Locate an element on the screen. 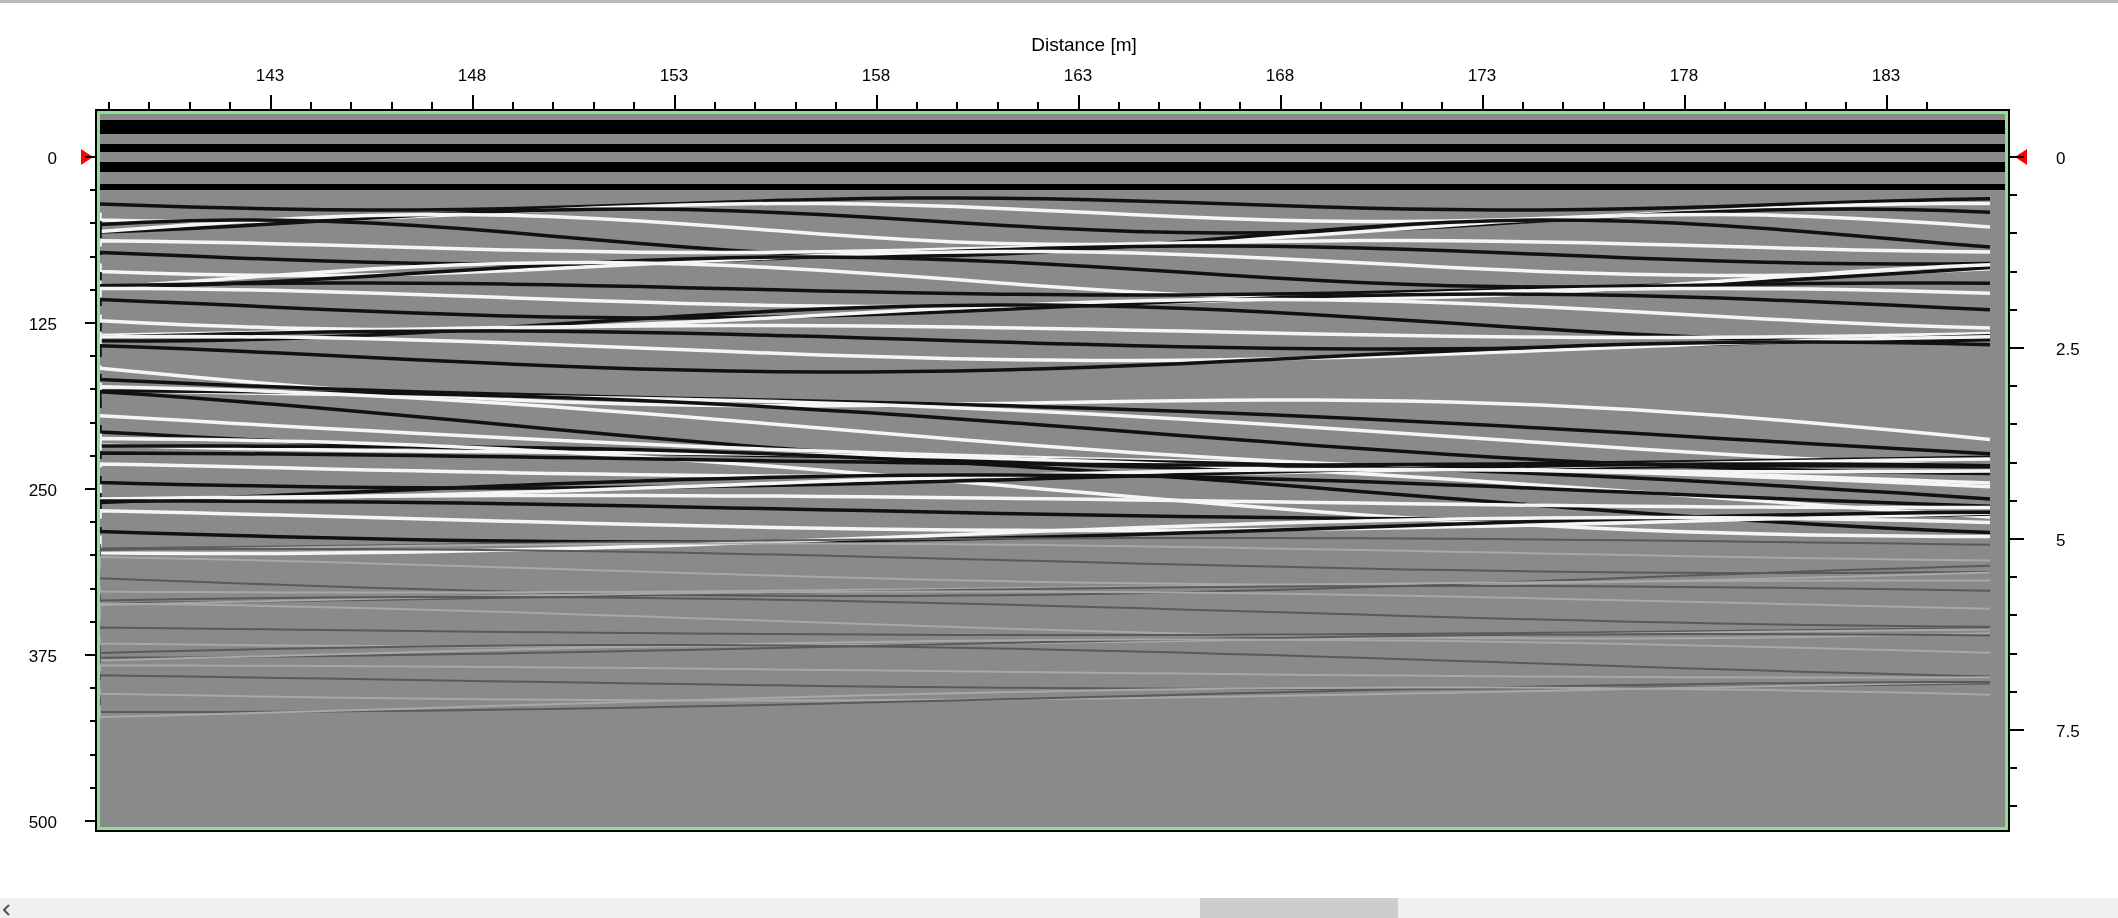  axis-label: 125 is located at coordinates (42, 325).